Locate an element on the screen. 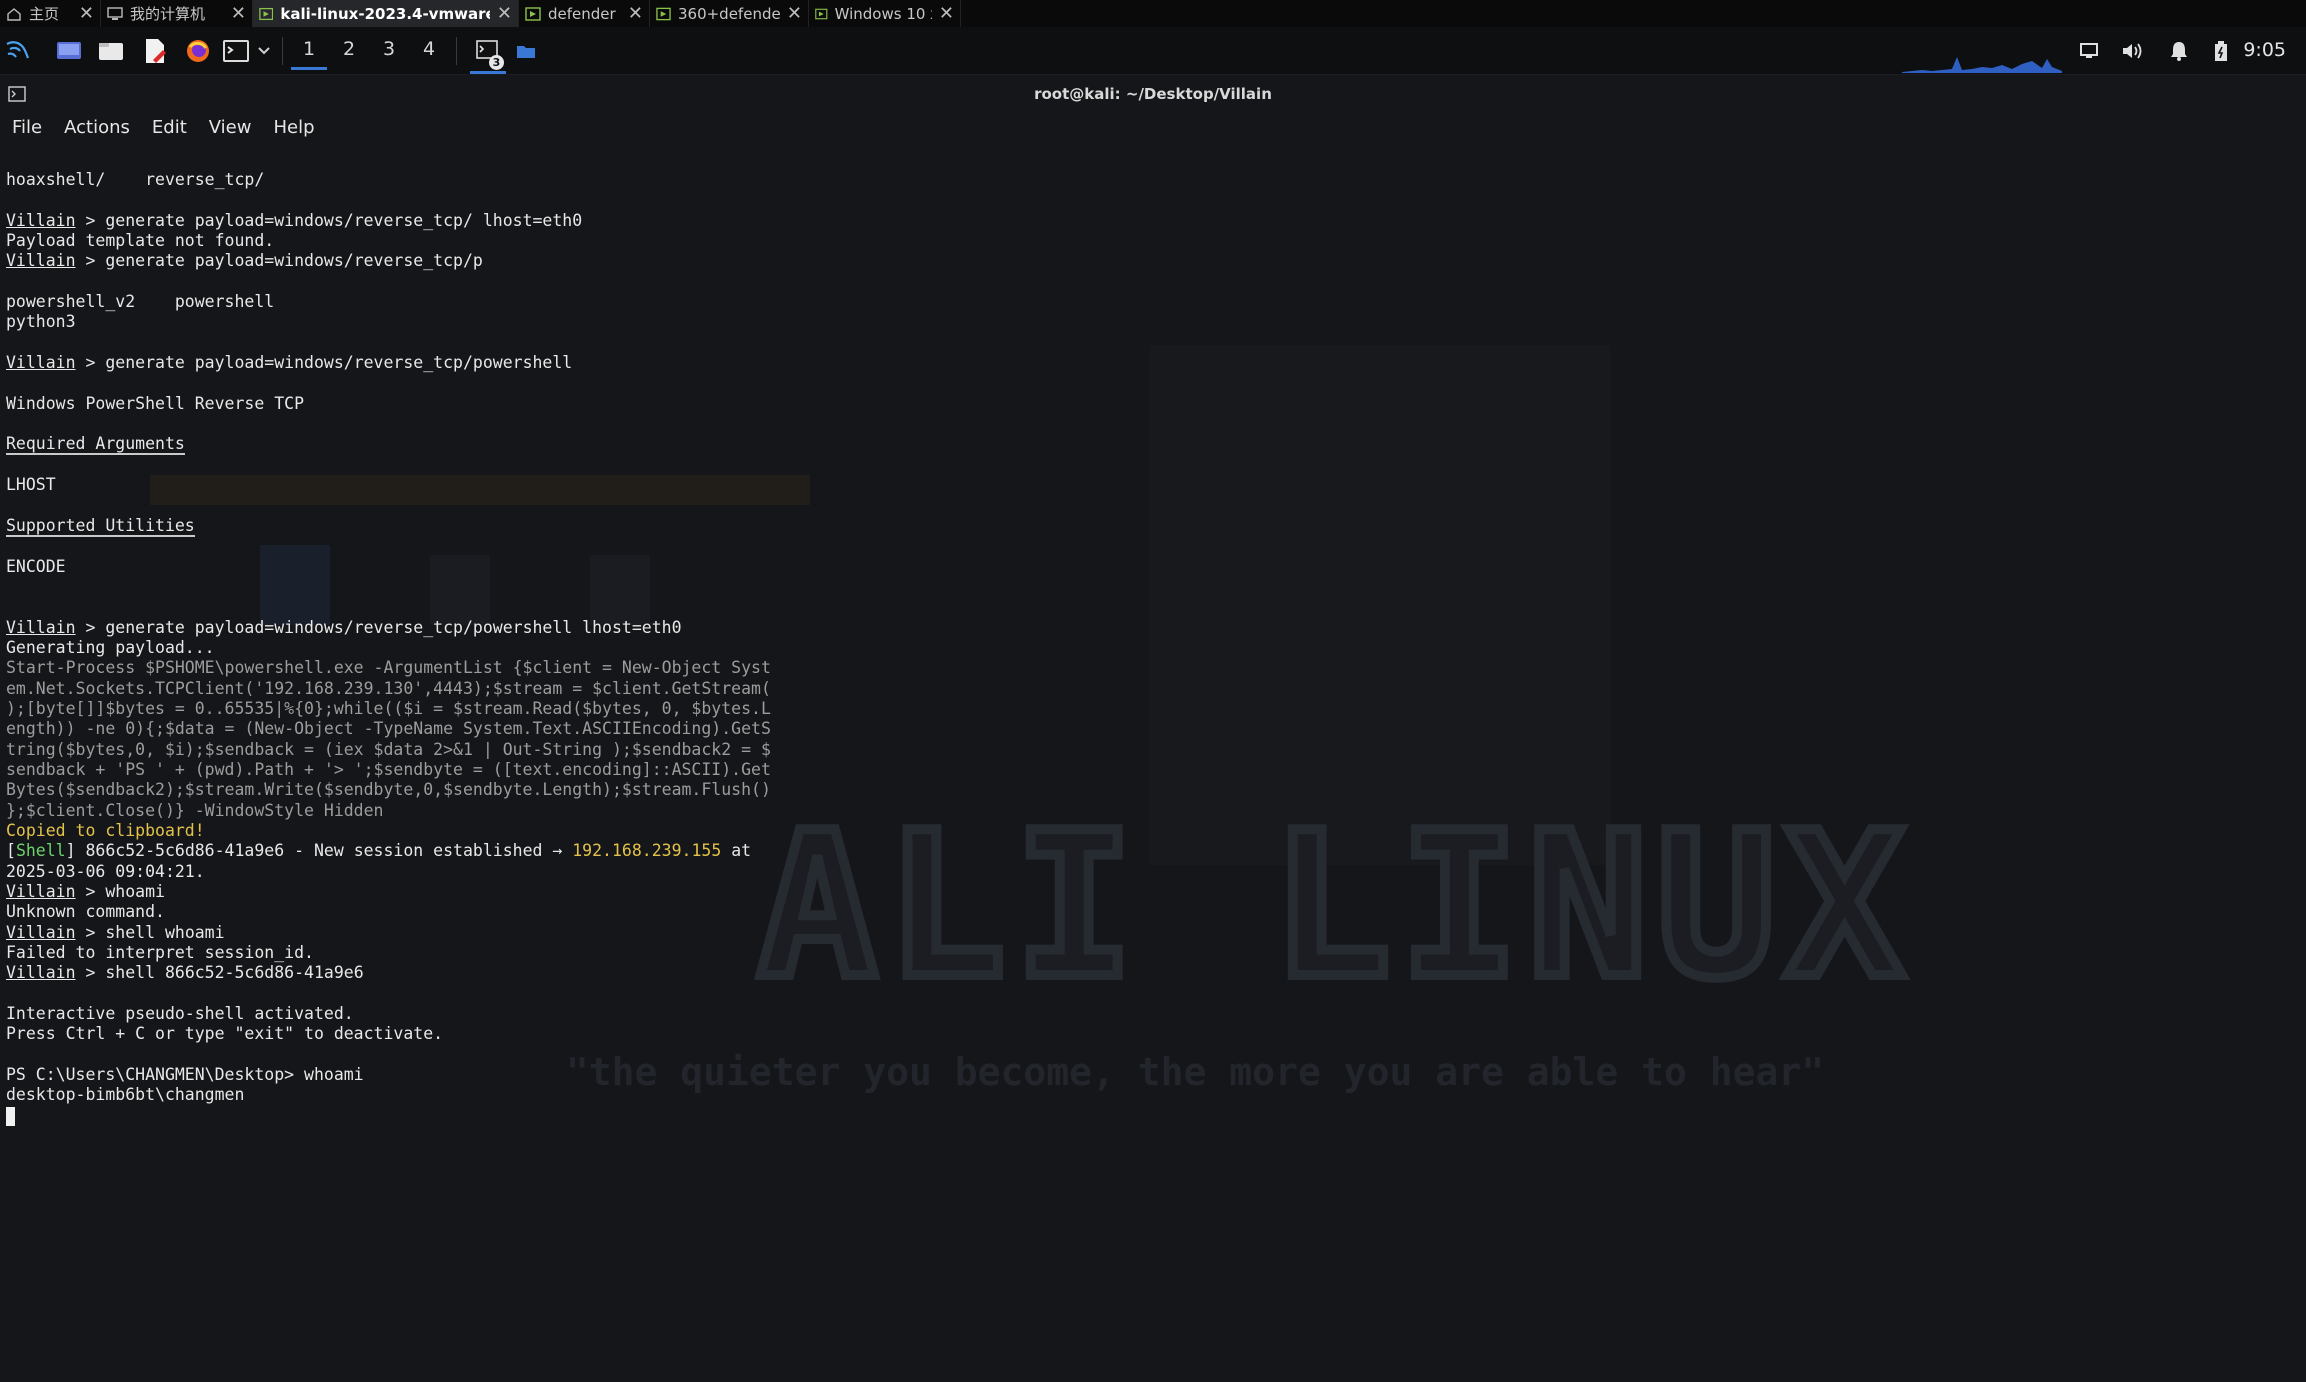 Image resolution: width=2306 pixels, height=1382 pixels. vm-tab-label: 主页 is located at coordinates (44, 14).